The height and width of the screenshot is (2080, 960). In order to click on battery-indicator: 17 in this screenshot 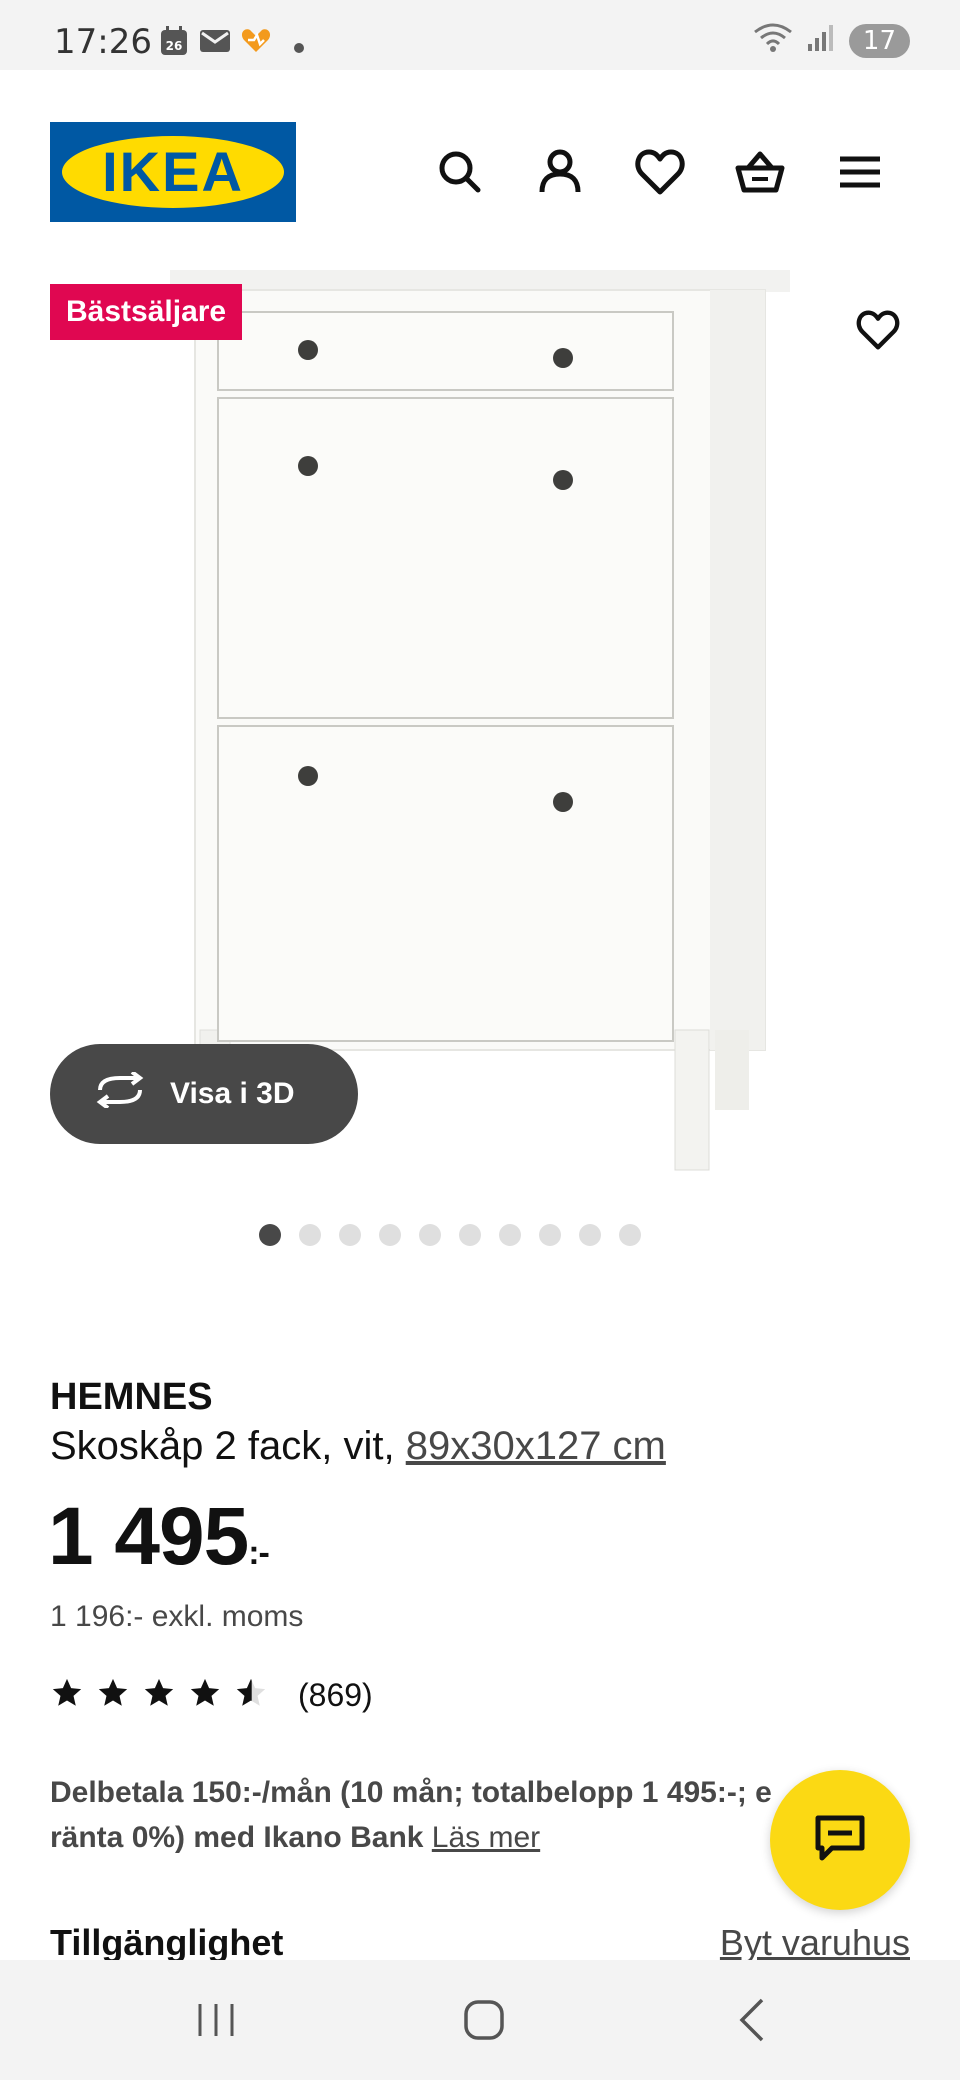, I will do `click(879, 40)`.